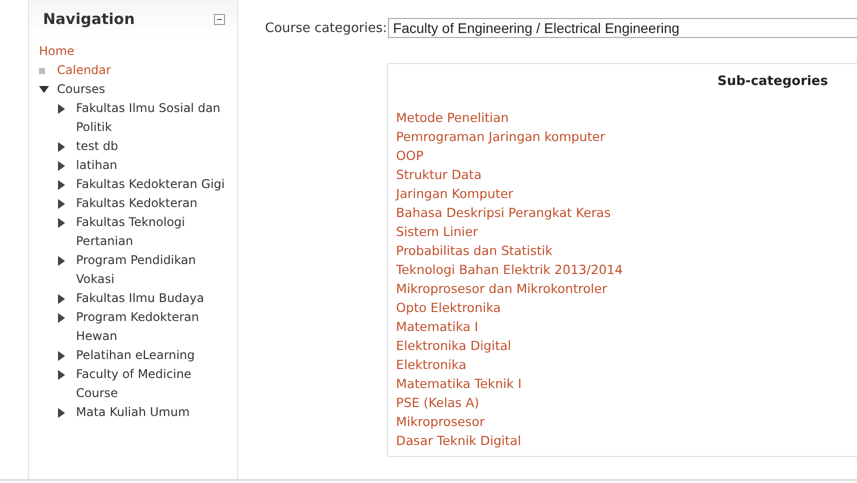 This screenshot has height=483, width=857. Describe the element at coordinates (459, 383) in the screenshot. I see `category-link: Matematika Teknik I` at that location.